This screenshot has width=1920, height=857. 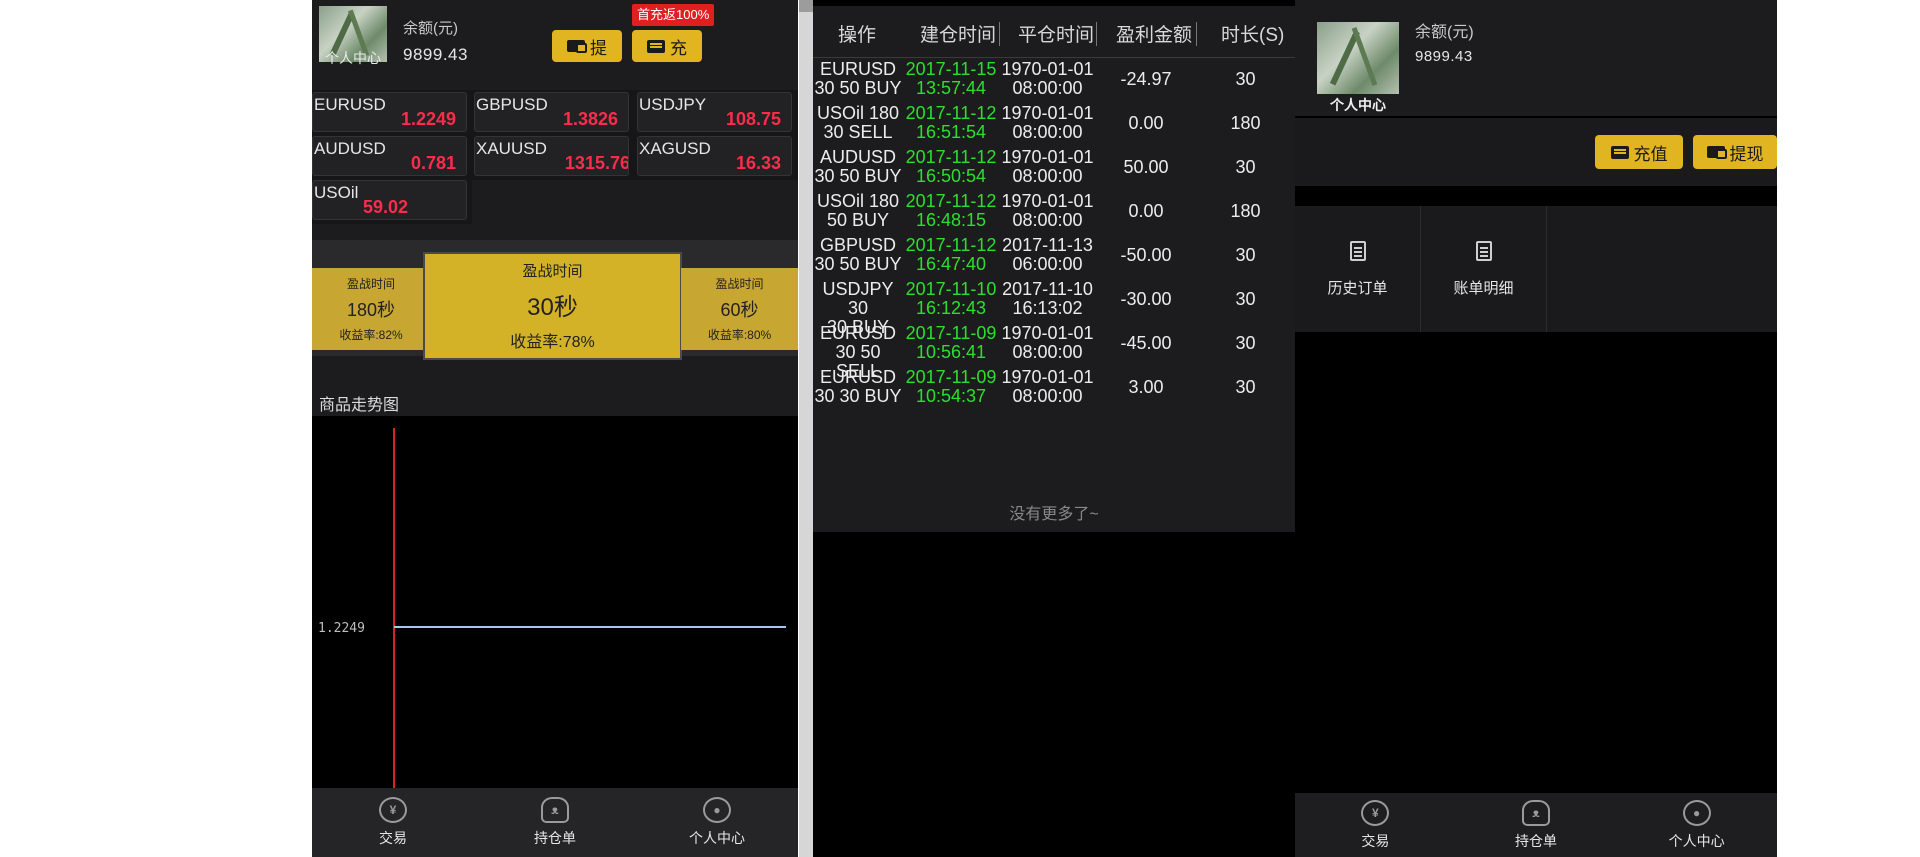 I want to click on cell-line: 50 BUY, so click(x=858, y=220).